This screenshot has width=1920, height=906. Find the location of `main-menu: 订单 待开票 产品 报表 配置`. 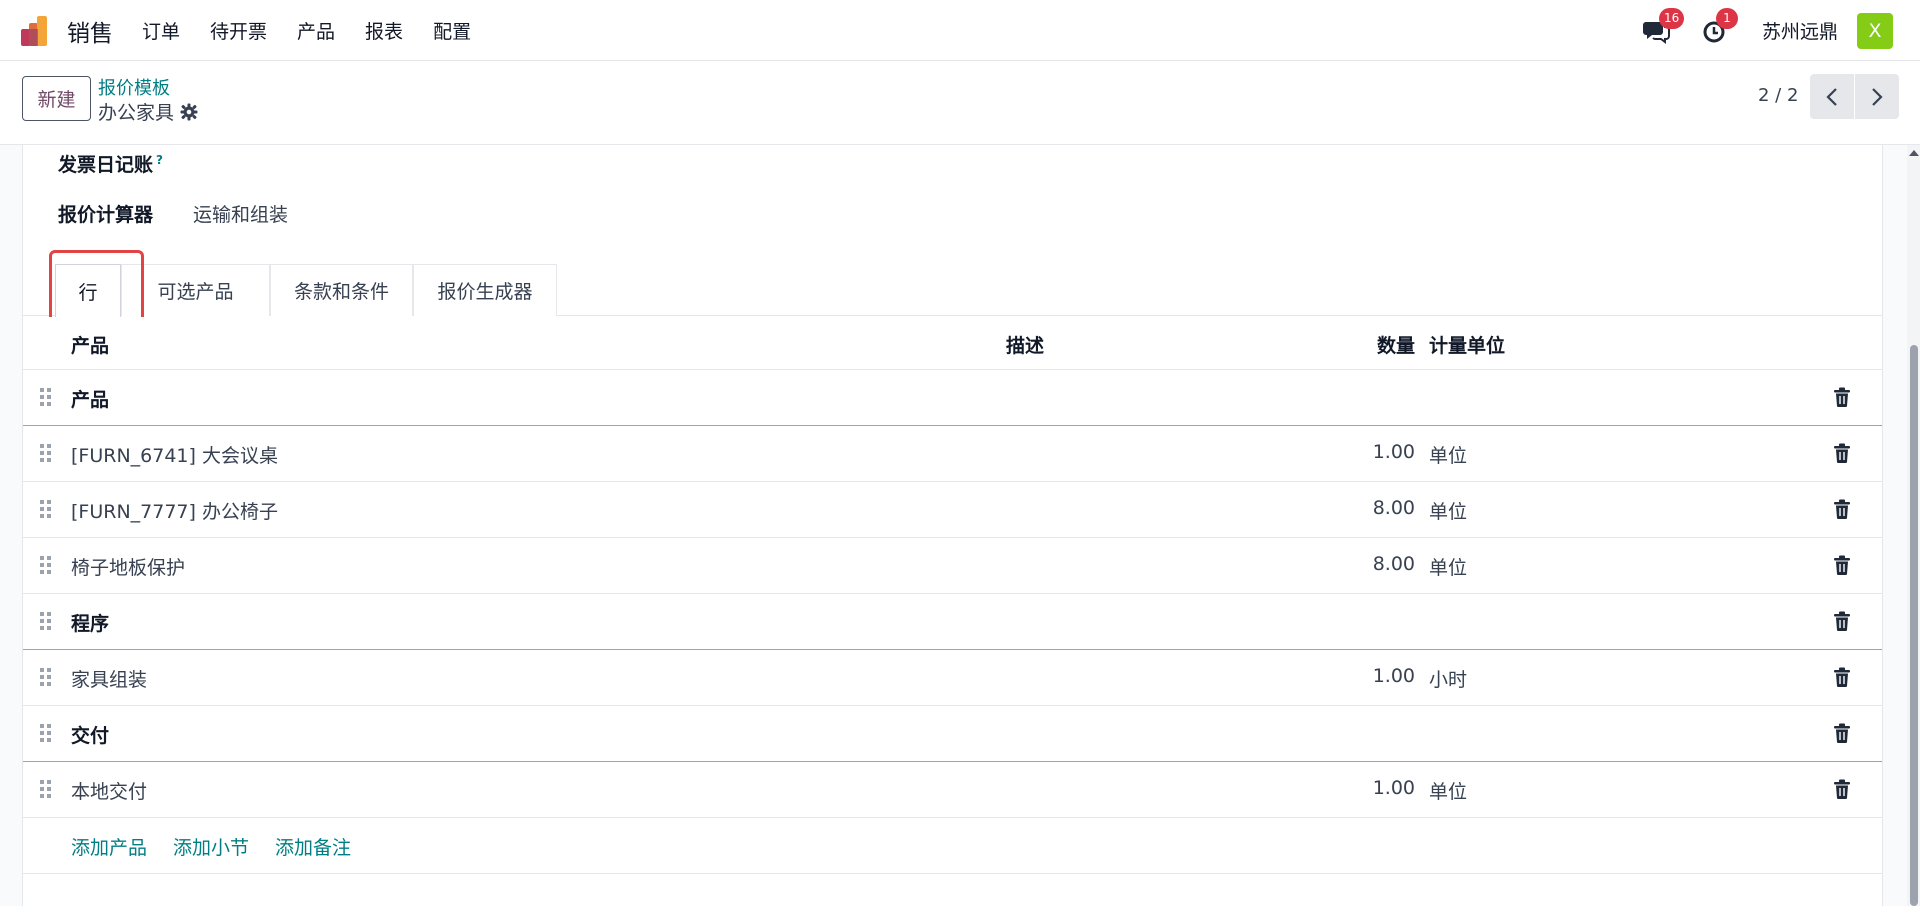

main-menu: 订单 待开票 产品 报表 配置 is located at coordinates (321, 30).